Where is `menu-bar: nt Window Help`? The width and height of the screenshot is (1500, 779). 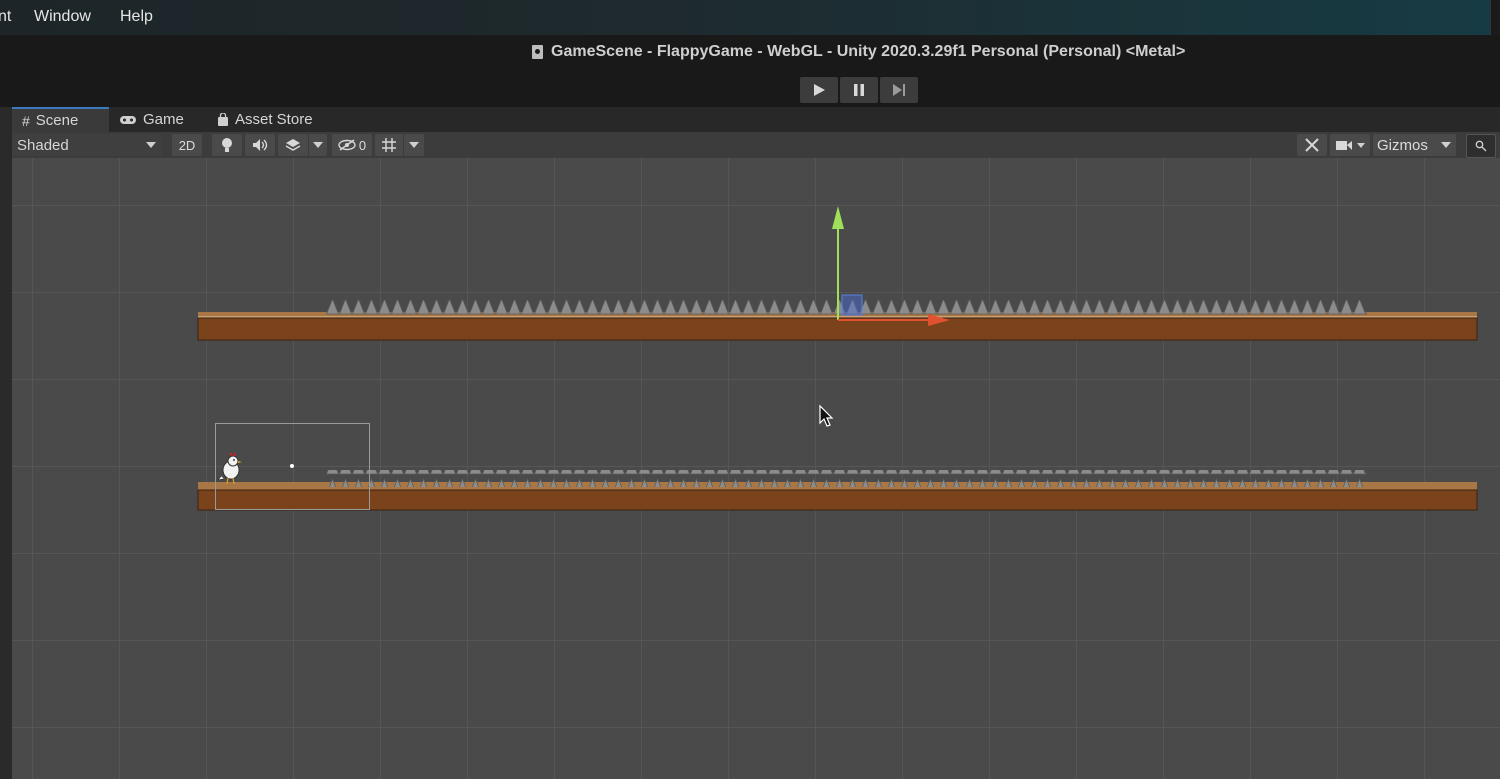
menu-bar: nt Window Help is located at coordinates (745, 17).